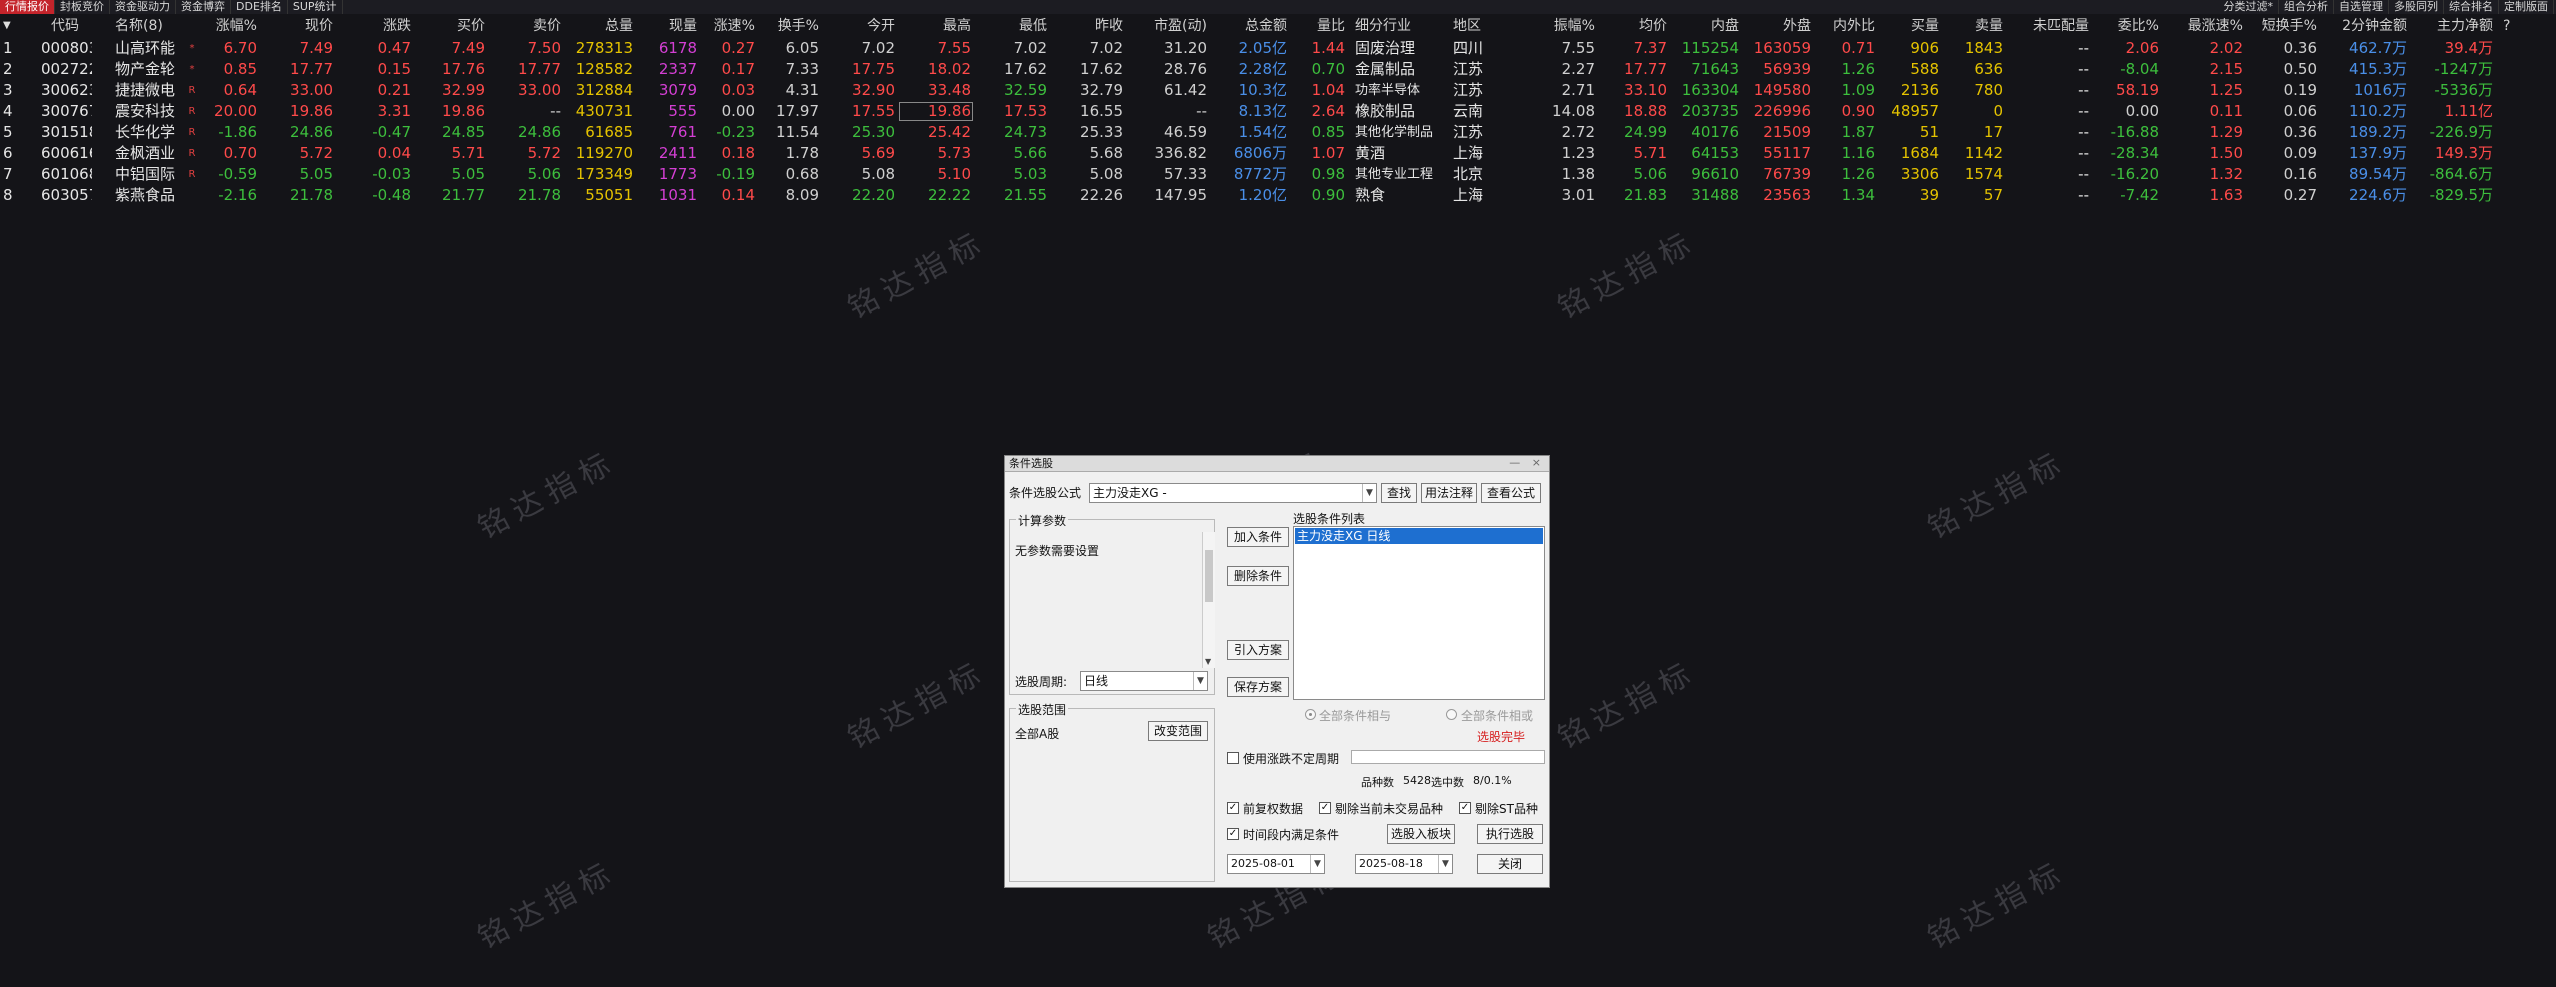  What do you see at coordinates (2471, 7) in the screenshot?
I see `tab-overall-rank: 综合排名` at bounding box center [2471, 7].